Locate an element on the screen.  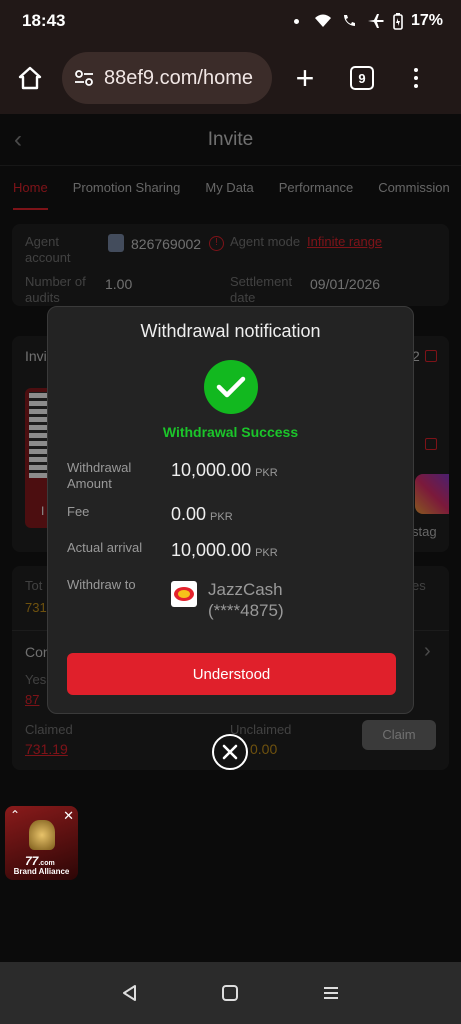
close-icon is located at coordinates (230, 752).